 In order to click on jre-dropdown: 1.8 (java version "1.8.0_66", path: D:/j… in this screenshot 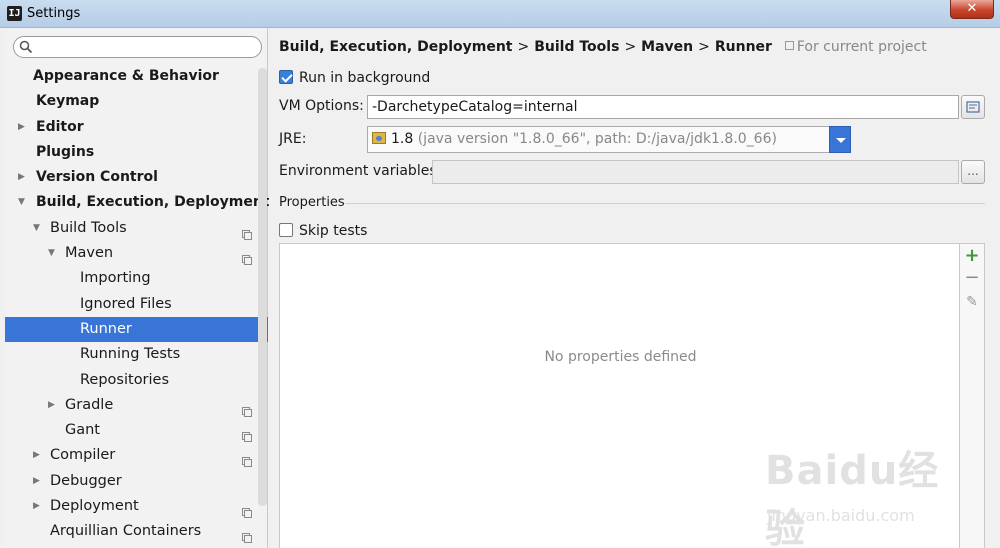, I will do `click(609, 139)`.